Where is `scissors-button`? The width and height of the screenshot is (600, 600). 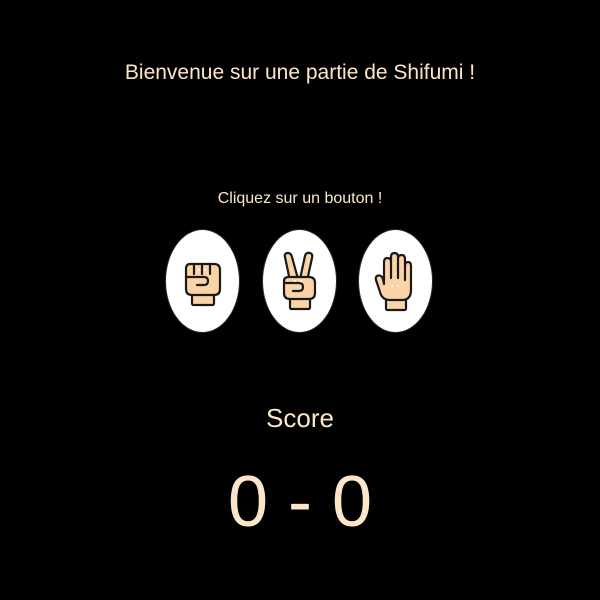
scissors-button is located at coordinates (299, 281).